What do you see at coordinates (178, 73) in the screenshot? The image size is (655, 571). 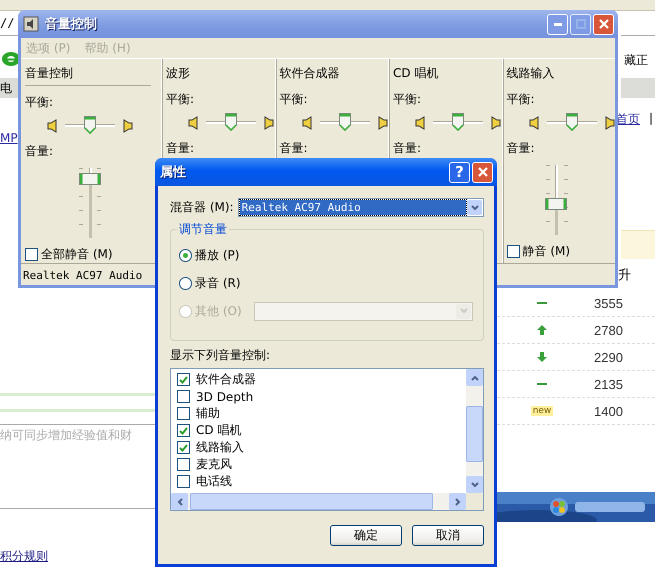 I see `channel-name: 波形` at bounding box center [178, 73].